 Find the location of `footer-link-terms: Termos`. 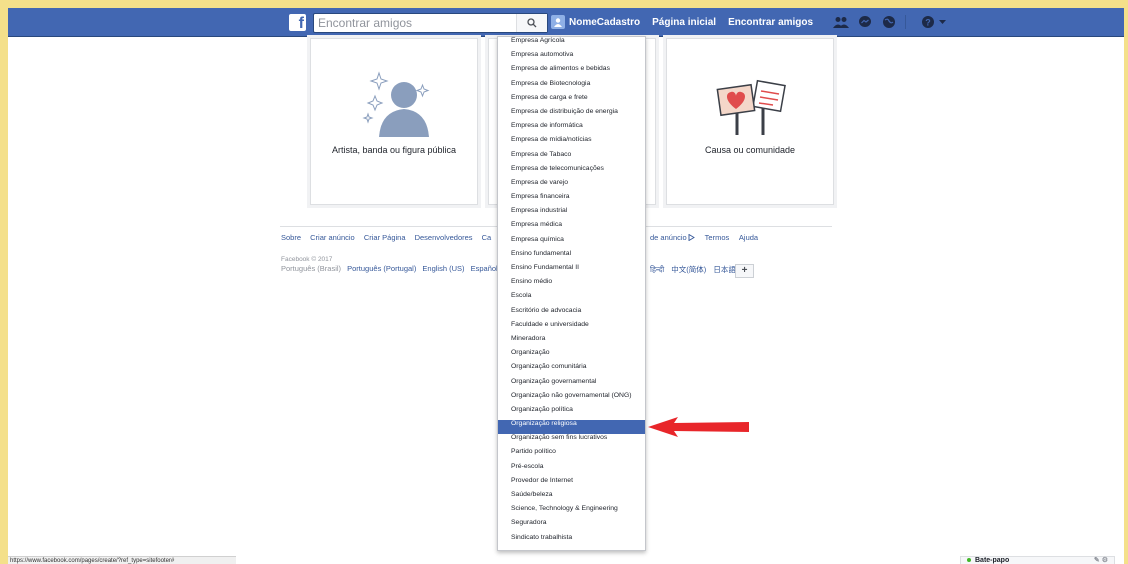

footer-link-terms: Termos is located at coordinates (717, 237).